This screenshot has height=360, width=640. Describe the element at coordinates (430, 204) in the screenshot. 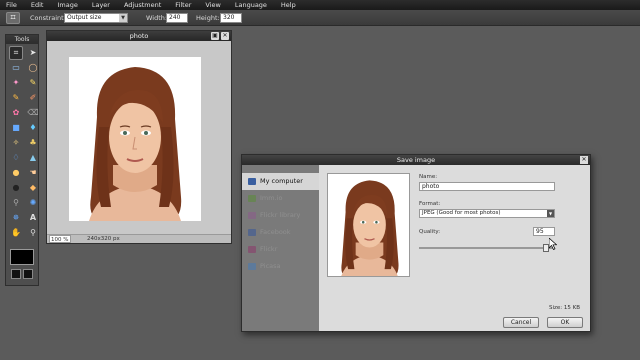

I see `format-label: Format:` at that location.